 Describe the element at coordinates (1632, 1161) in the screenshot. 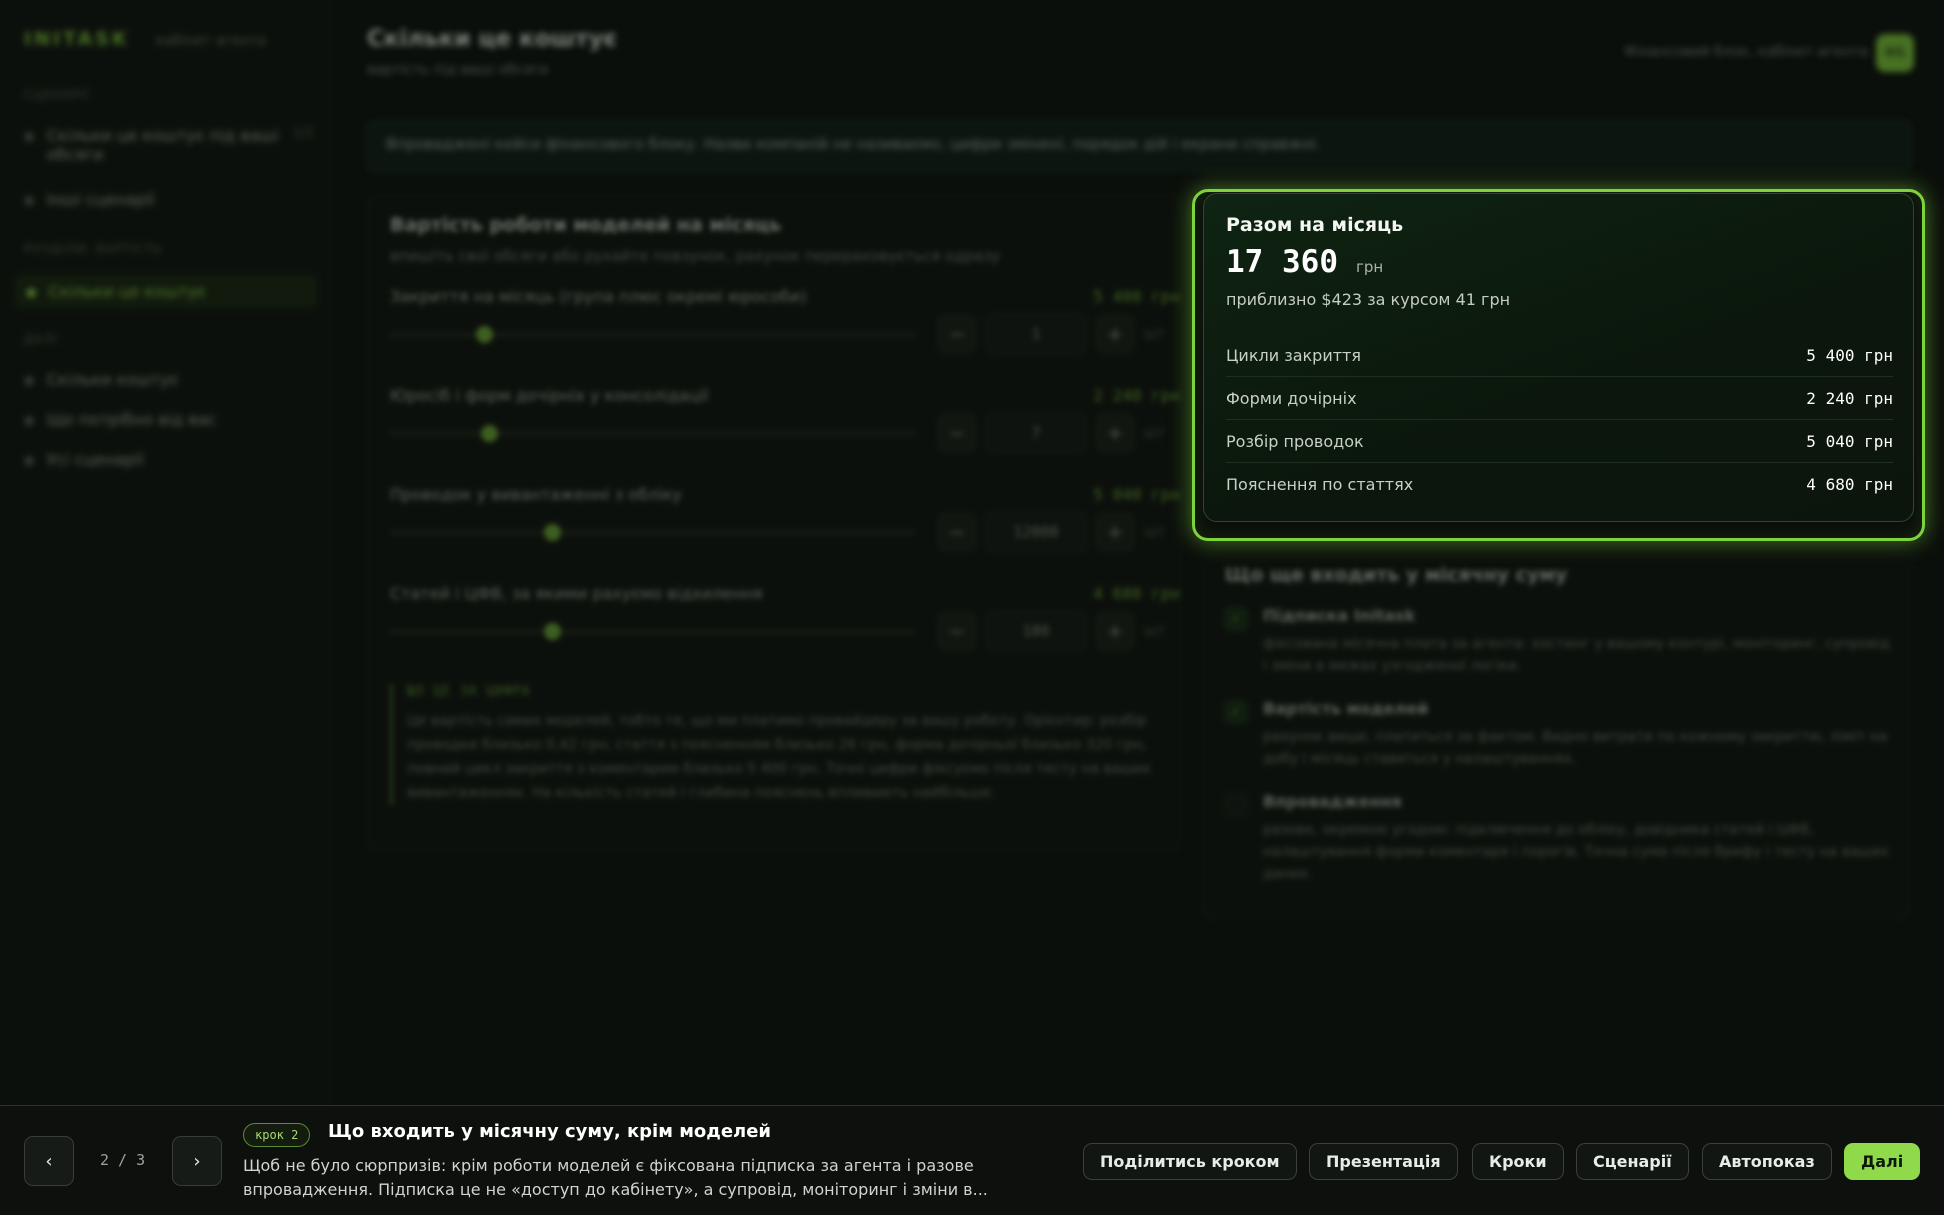

I see `scenarios-button: Сценарії` at that location.